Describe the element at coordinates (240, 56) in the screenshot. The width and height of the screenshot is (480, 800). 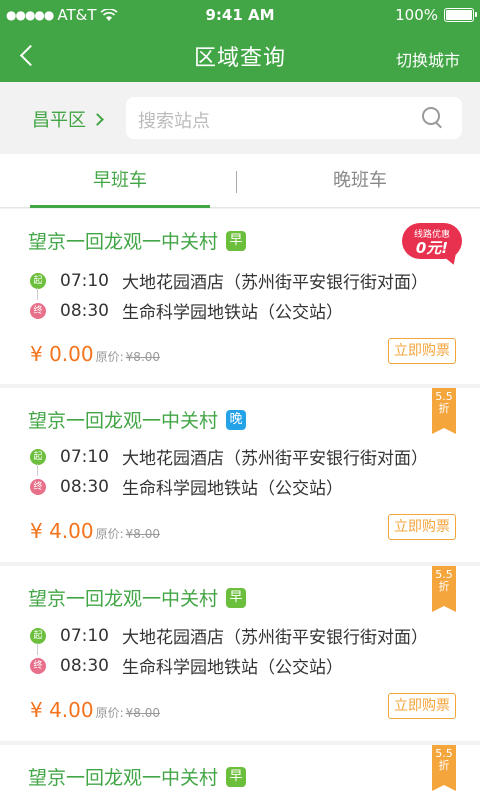
I see `nav-bar: 区域查询 切换城市` at that location.